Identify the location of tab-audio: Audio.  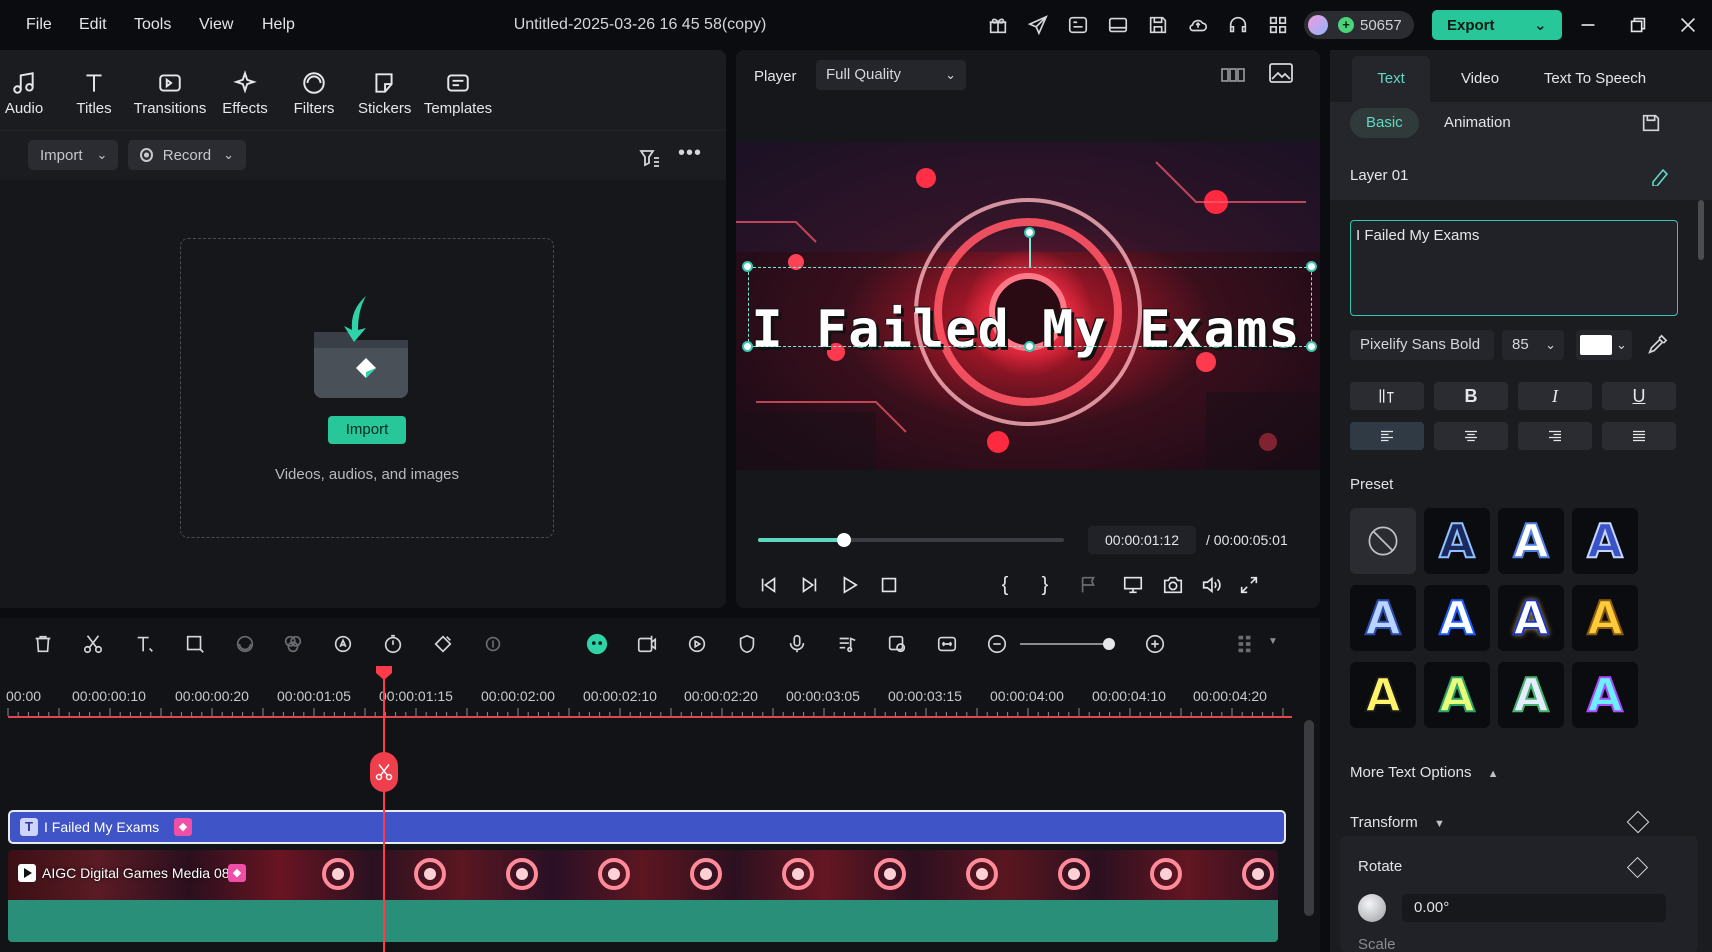
(24, 93).